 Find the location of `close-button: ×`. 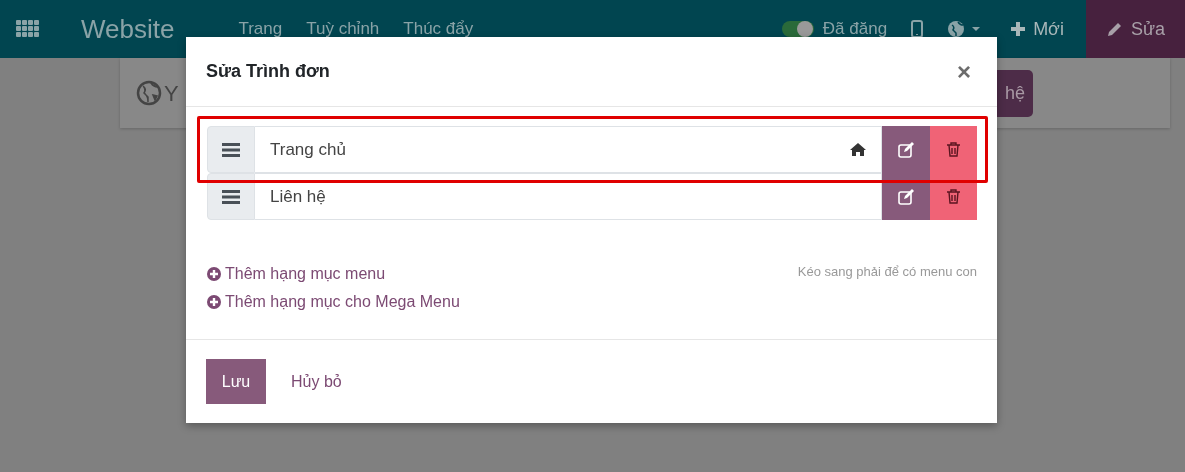

close-button: × is located at coordinates (964, 71).